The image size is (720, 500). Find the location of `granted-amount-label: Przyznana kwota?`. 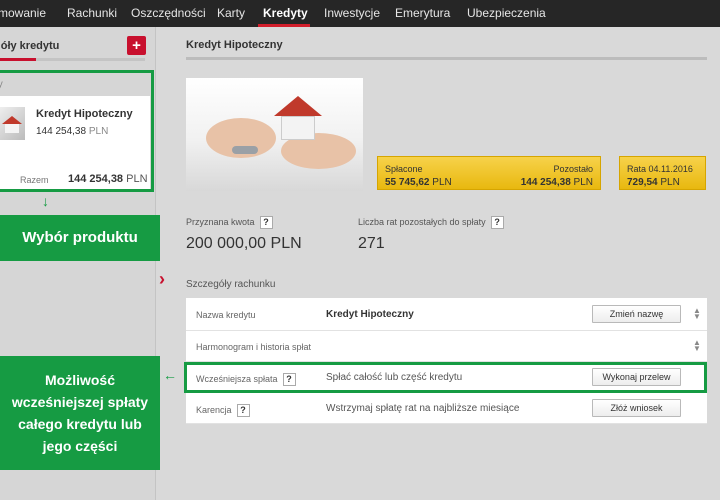

granted-amount-label: Przyznana kwota? is located at coordinates (229, 222).